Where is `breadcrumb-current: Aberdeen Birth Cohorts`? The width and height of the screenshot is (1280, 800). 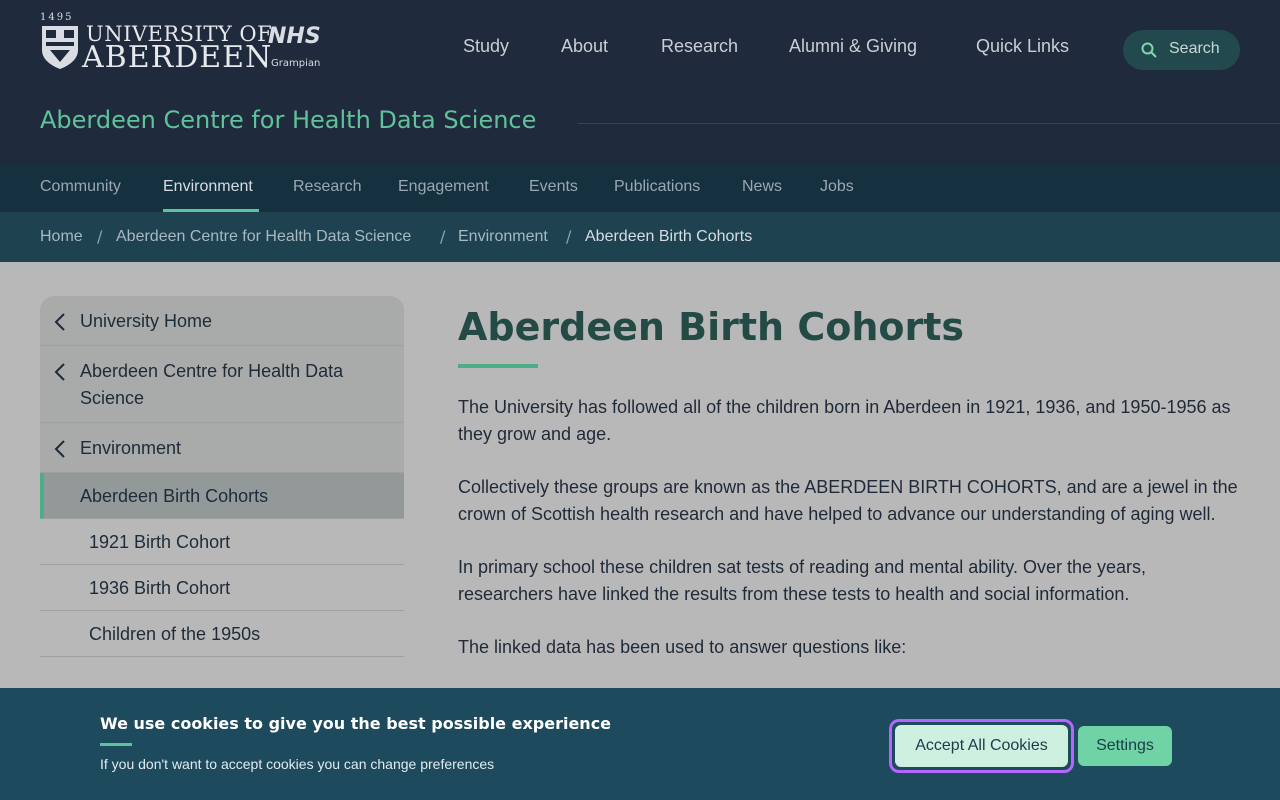 breadcrumb-current: Aberdeen Birth Cohorts is located at coordinates (669, 236).